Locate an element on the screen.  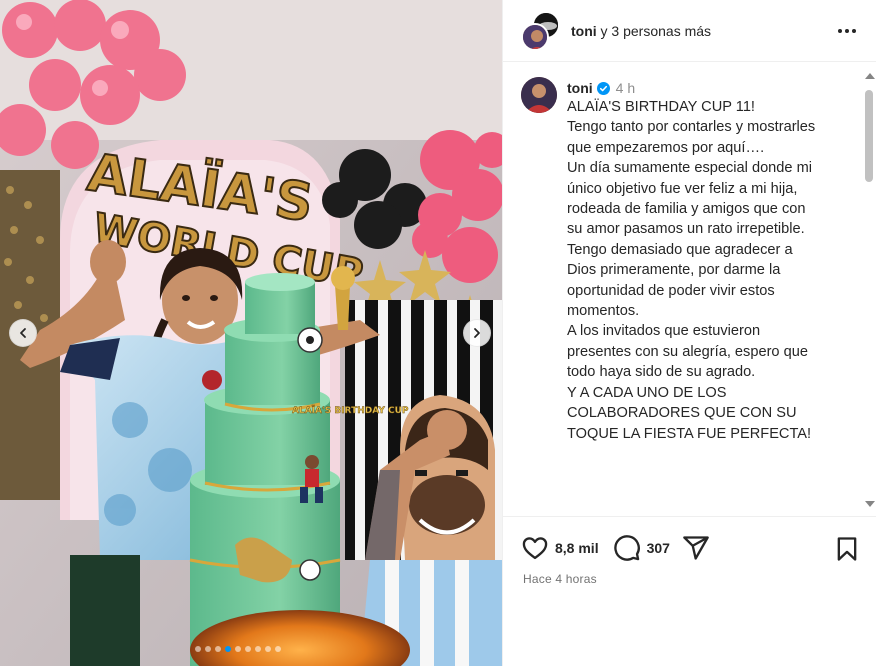
collab-avatars is located at coordinates (541, 30).